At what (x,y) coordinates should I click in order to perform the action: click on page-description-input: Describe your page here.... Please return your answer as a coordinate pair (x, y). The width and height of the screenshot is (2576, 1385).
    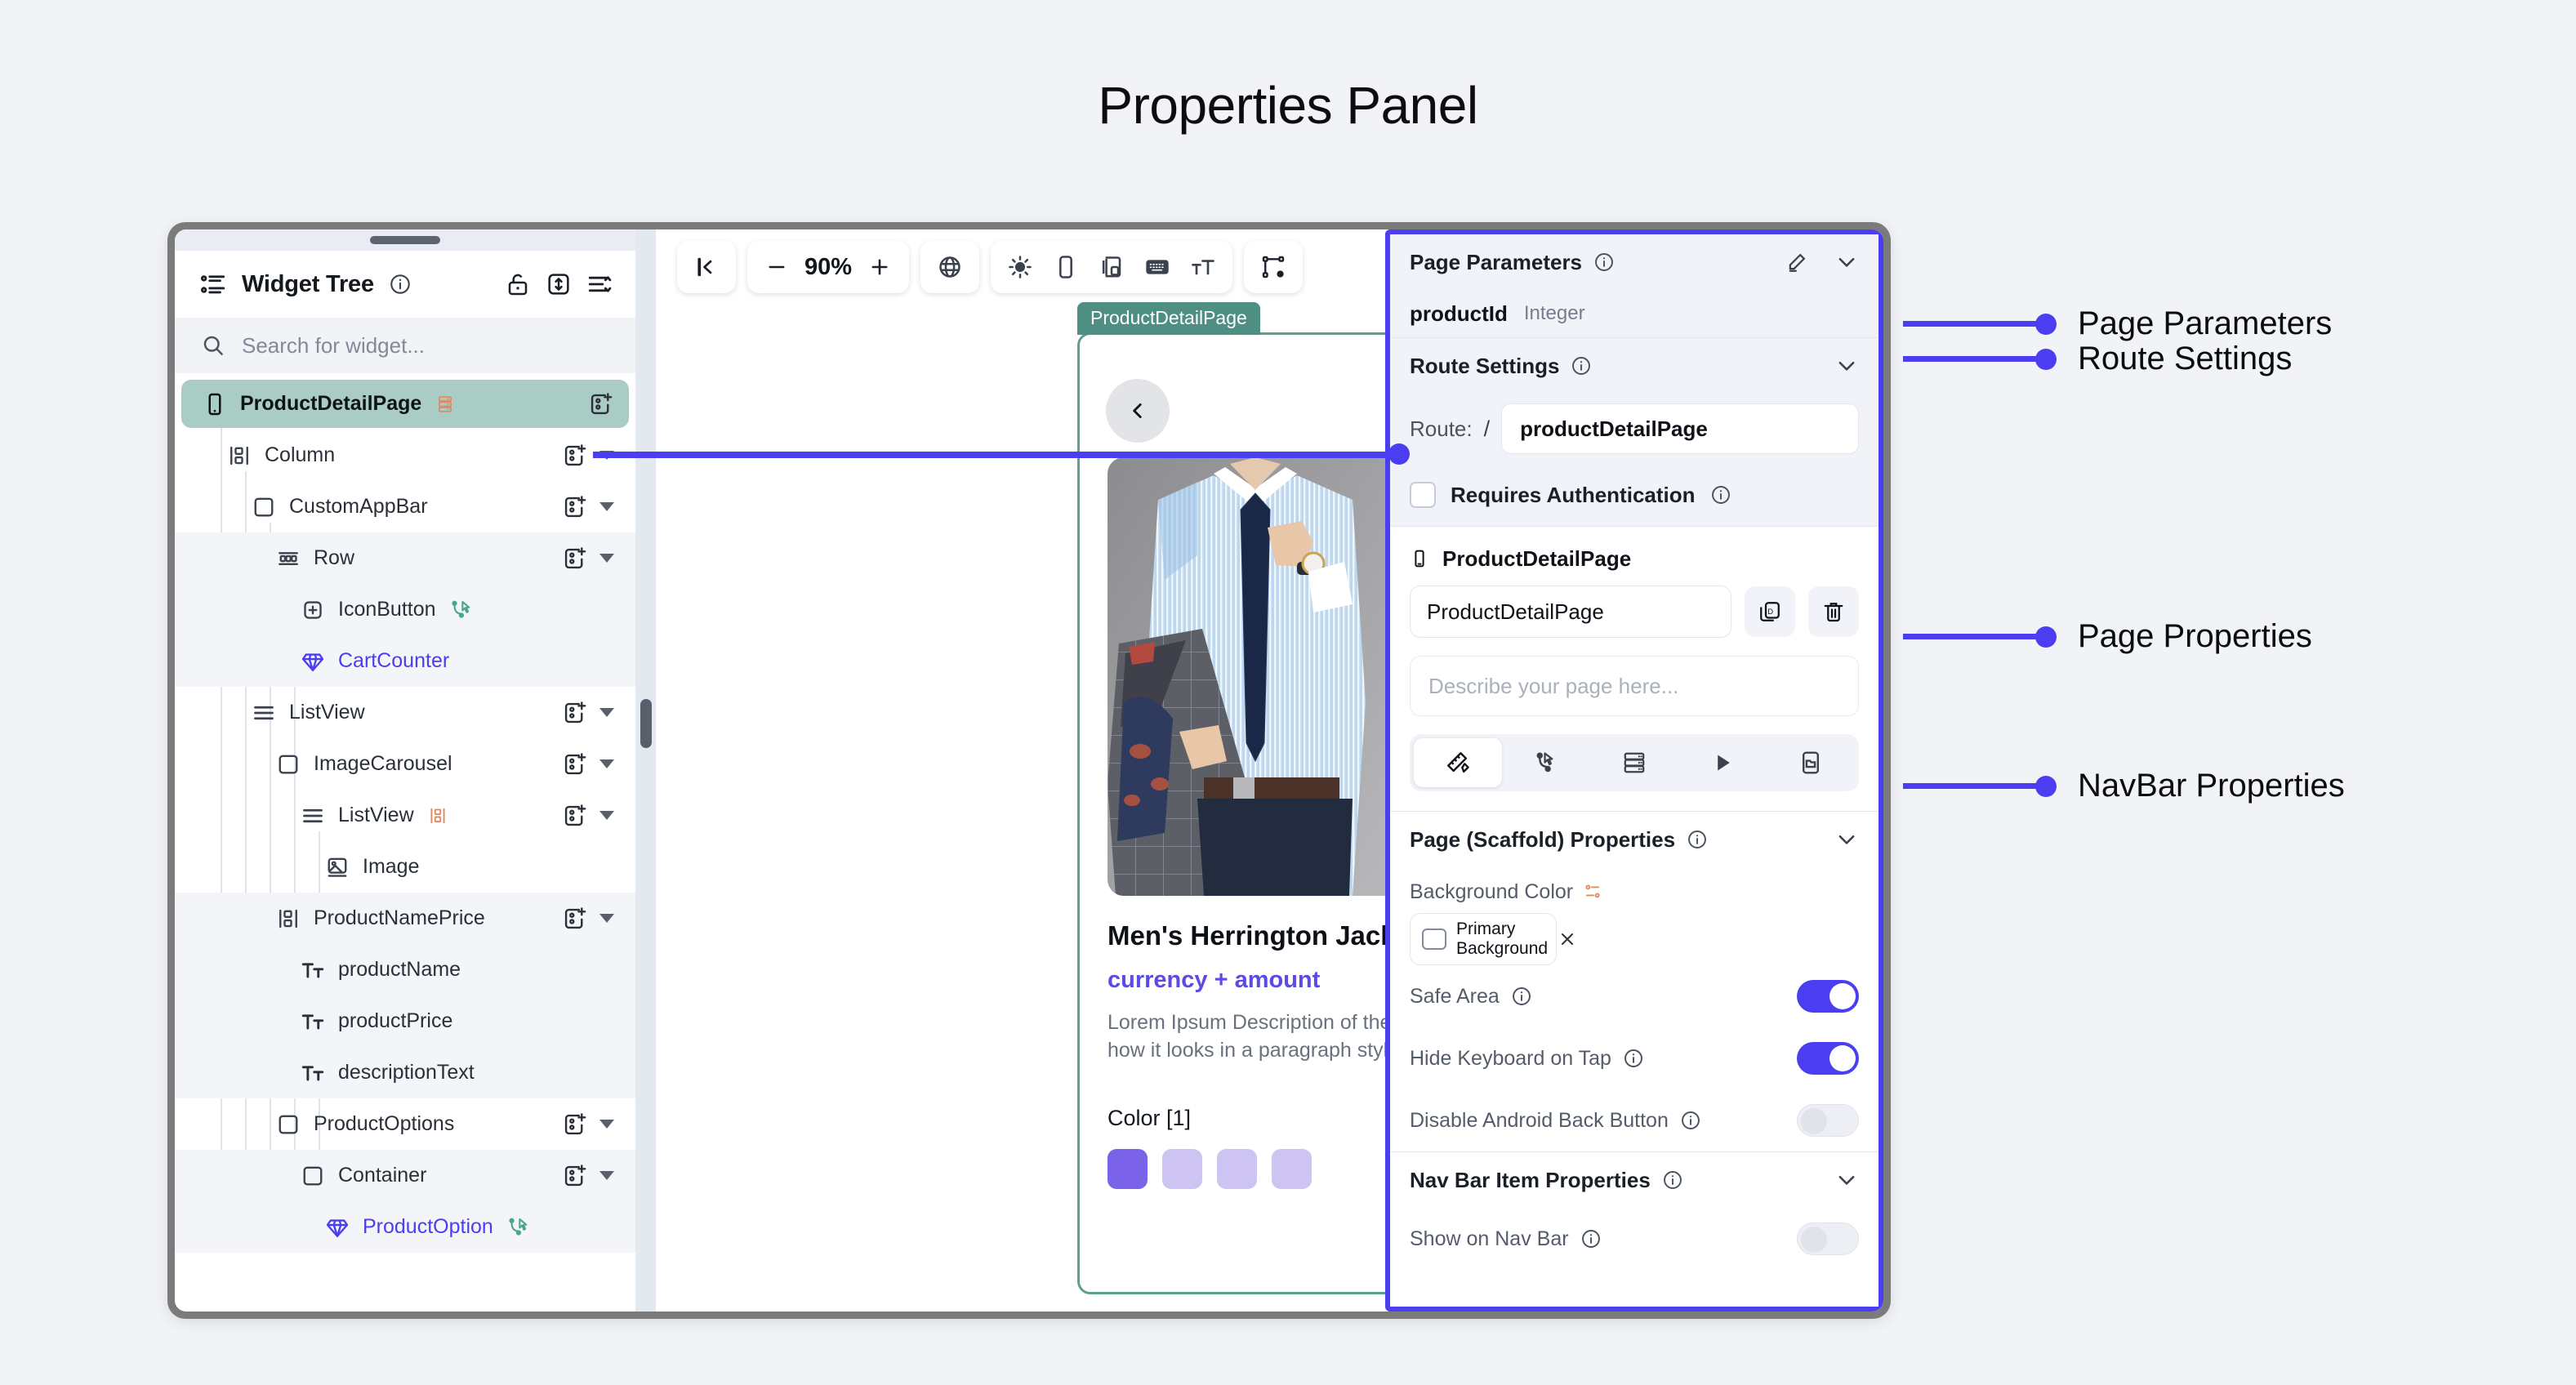
    Looking at the image, I should click on (1634, 686).